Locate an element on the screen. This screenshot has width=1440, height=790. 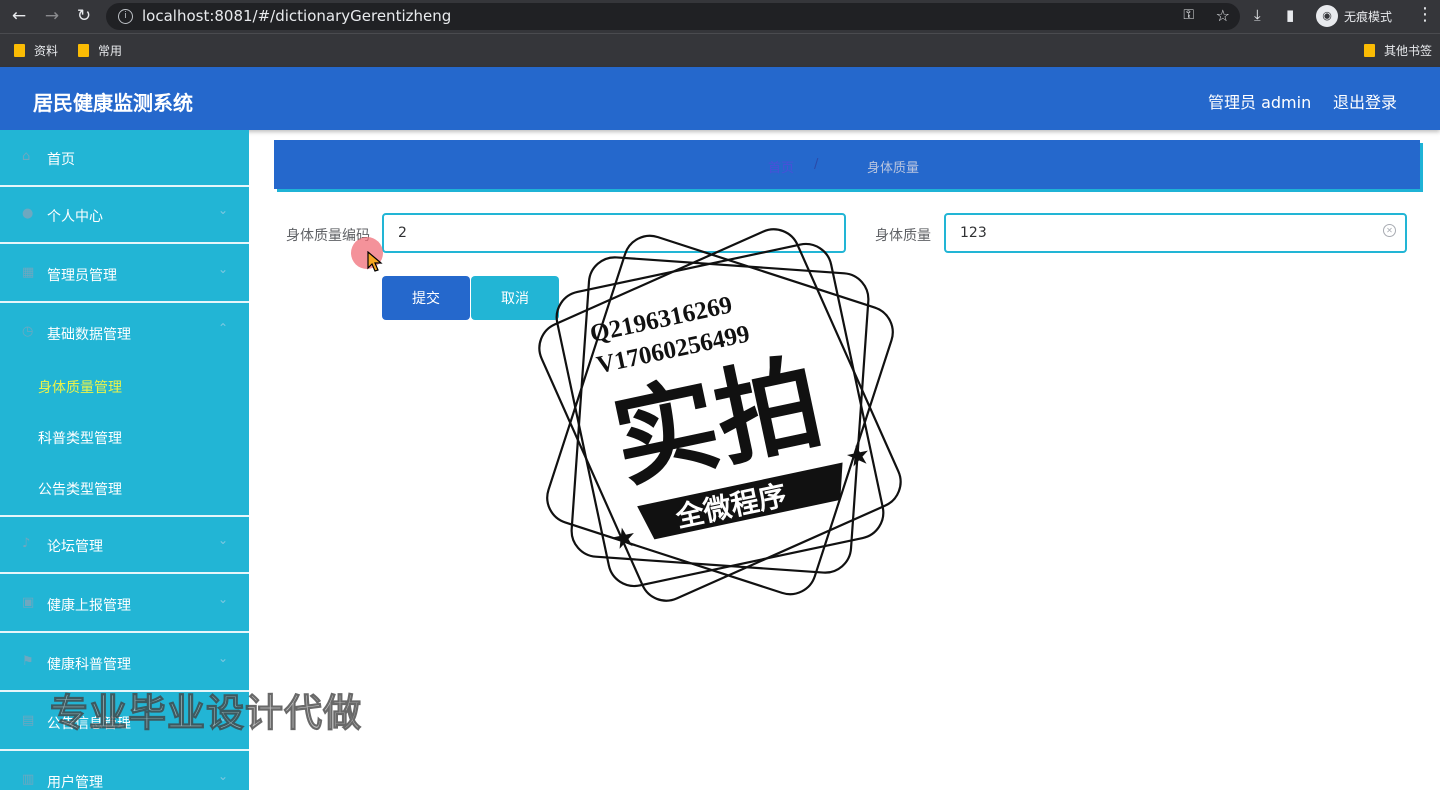
url-text: localhost:8081/#/dictionaryGerentizheng is located at coordinates (297, 16).